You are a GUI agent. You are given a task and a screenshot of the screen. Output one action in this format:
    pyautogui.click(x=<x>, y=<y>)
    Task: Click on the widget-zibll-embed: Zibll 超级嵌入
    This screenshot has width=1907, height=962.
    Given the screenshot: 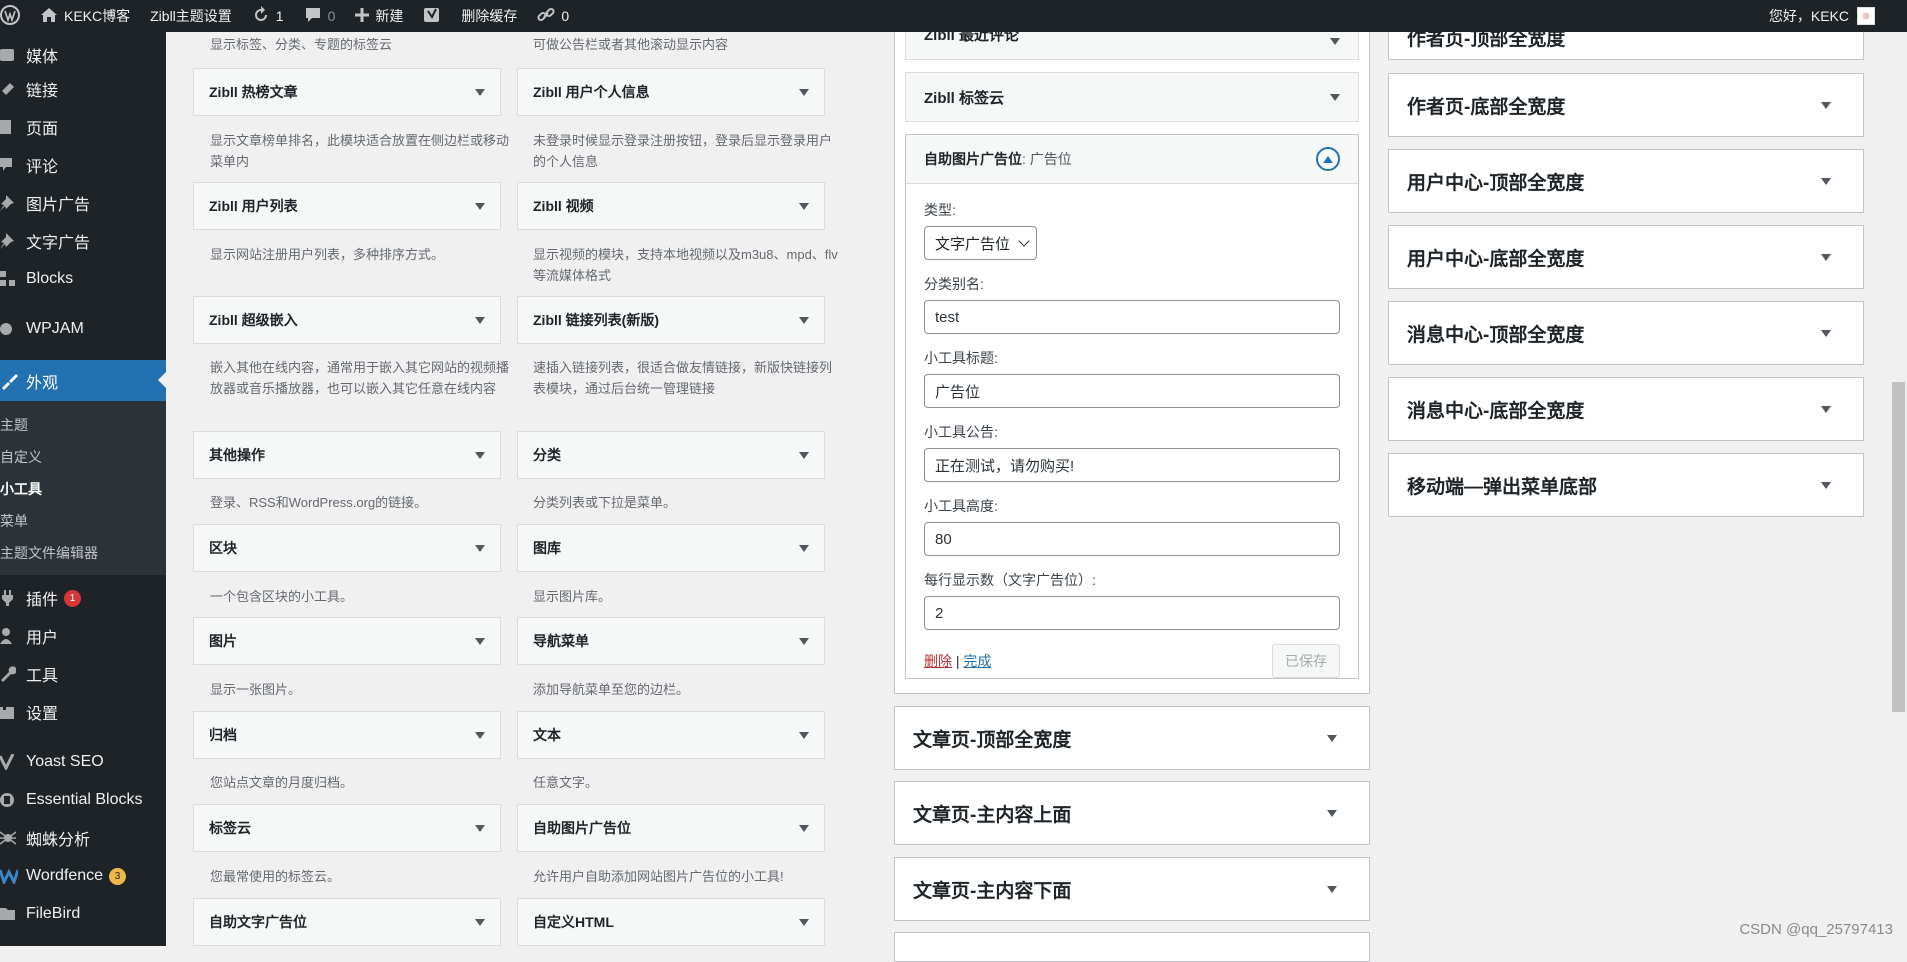 What is the action you would take?
    pyautogui.click(x=347, y=320)
    